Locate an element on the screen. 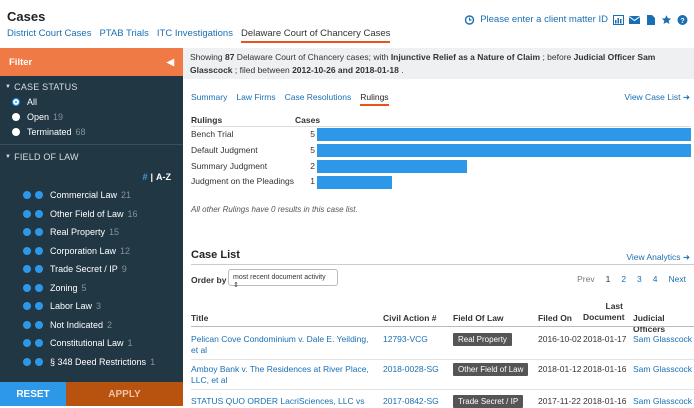 This screenshot has height=408, width=694. prev-page: Prev is located at coordinates (585, 279).